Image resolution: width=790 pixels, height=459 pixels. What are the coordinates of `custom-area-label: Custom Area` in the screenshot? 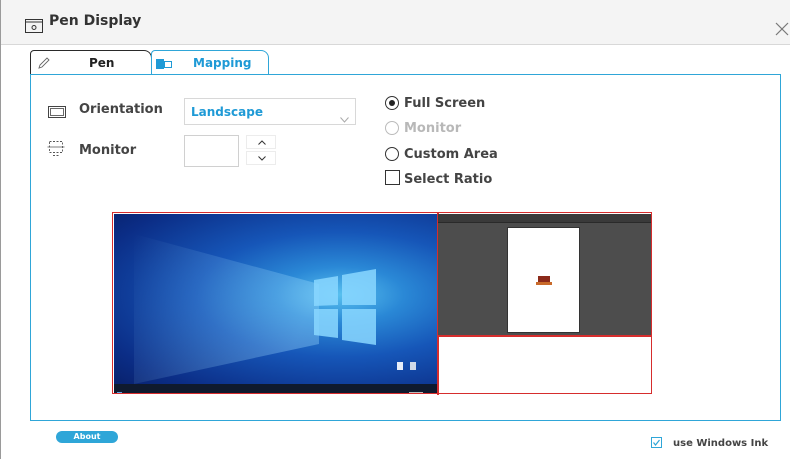 It's located at (451, 154).